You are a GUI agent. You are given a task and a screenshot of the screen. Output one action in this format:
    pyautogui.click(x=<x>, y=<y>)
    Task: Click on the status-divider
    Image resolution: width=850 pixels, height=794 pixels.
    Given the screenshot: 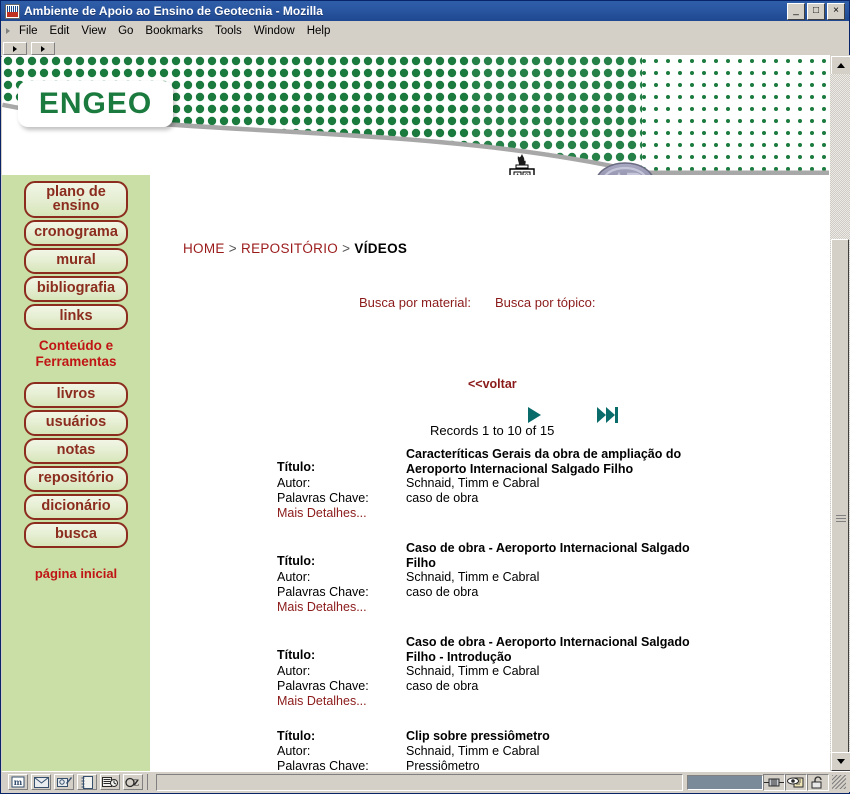 What is the action you would take?
    pyautogui.click(x=147, y=782)
    